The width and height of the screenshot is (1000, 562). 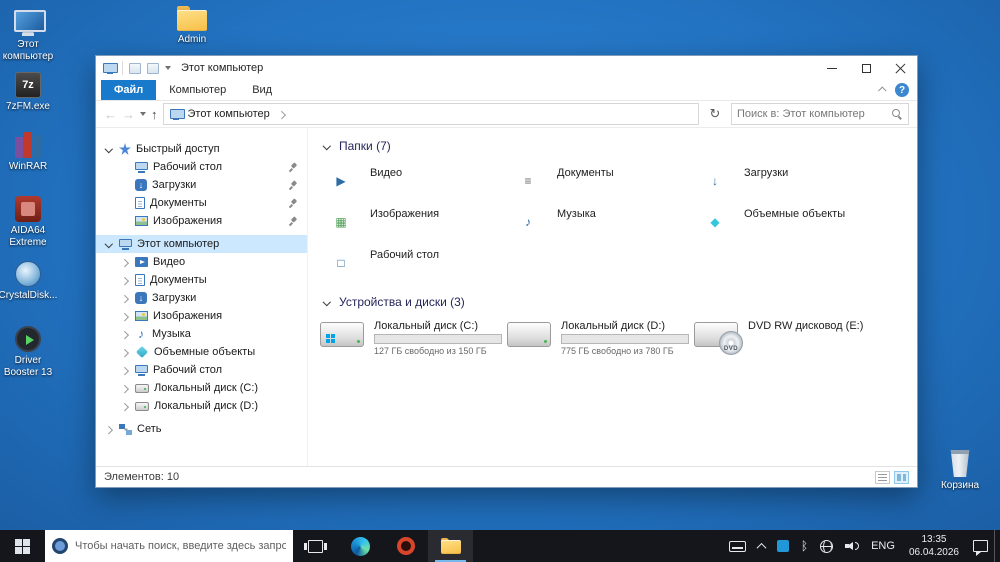 What do you see at coordinates (262, 90) in the screenshot?
I see `tab-view: Вид` at bounding box center [262, 90].